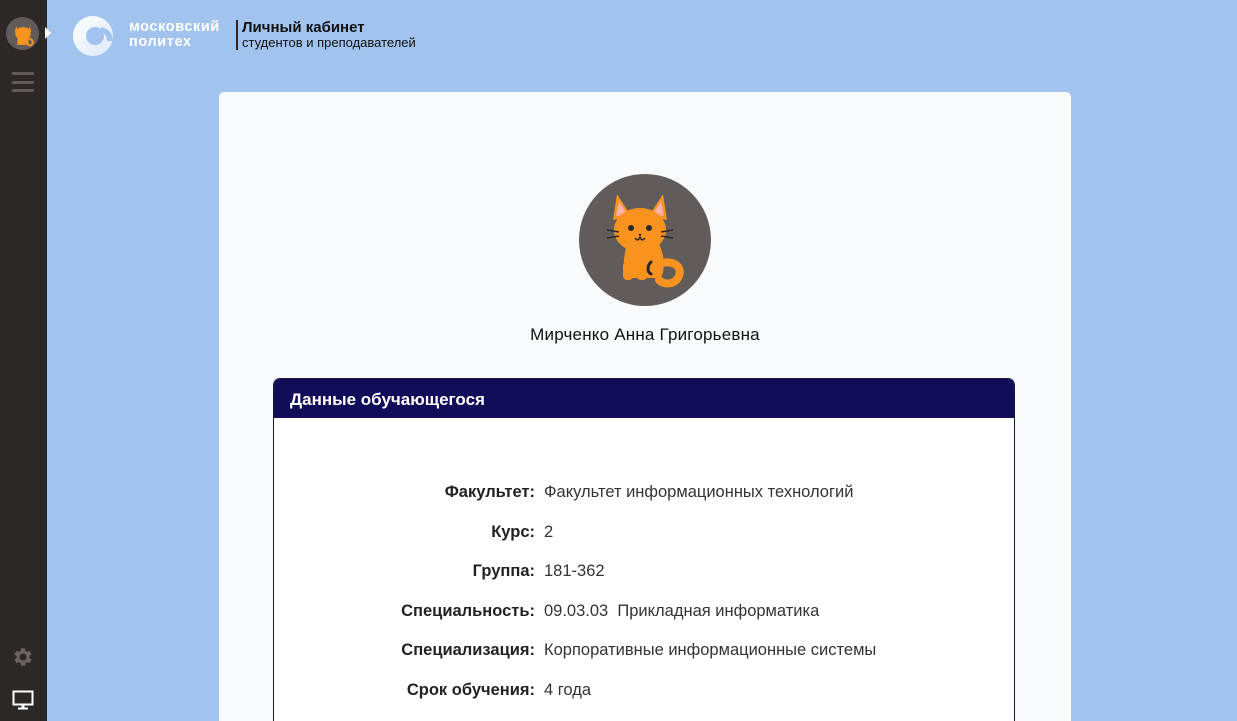 The width and height of the screenshot is (1237, 721). What do you see at coordinates (699, 492) in the screenshot?
I see `info-value: Факультет информационных технологий` at bounding box center [699, 492].